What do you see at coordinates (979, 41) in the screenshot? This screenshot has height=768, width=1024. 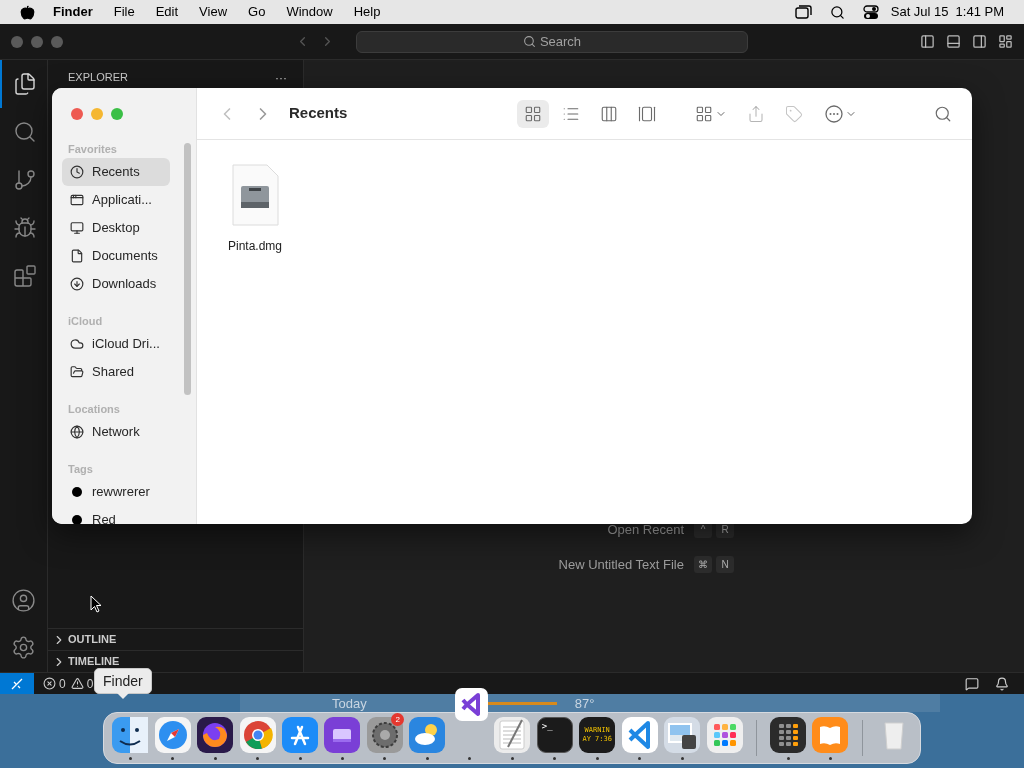 I see `right-panel-icon` at bounding box center [979, 41].